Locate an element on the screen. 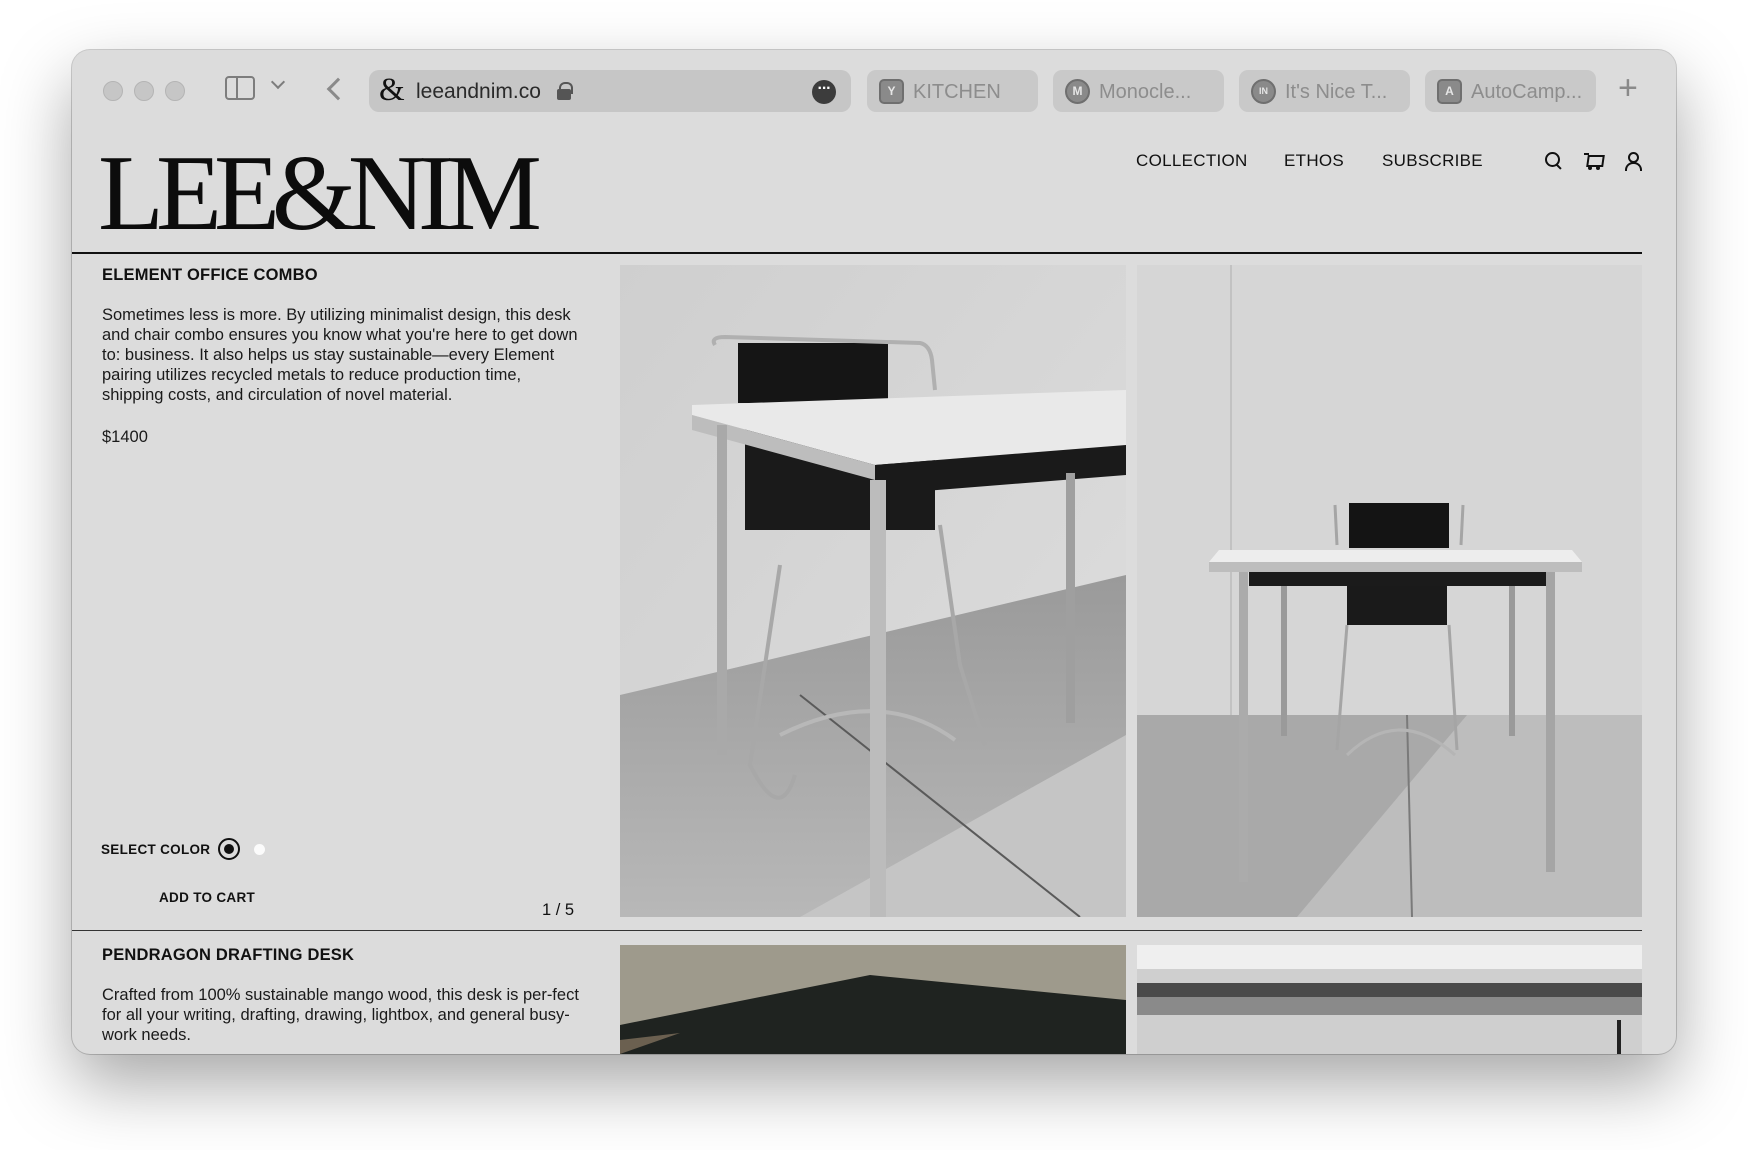 Image resolution: width=1748 pixels, height=1150 pixels. new-tab-plus-icon: + is located at coordinates (1628, 88).